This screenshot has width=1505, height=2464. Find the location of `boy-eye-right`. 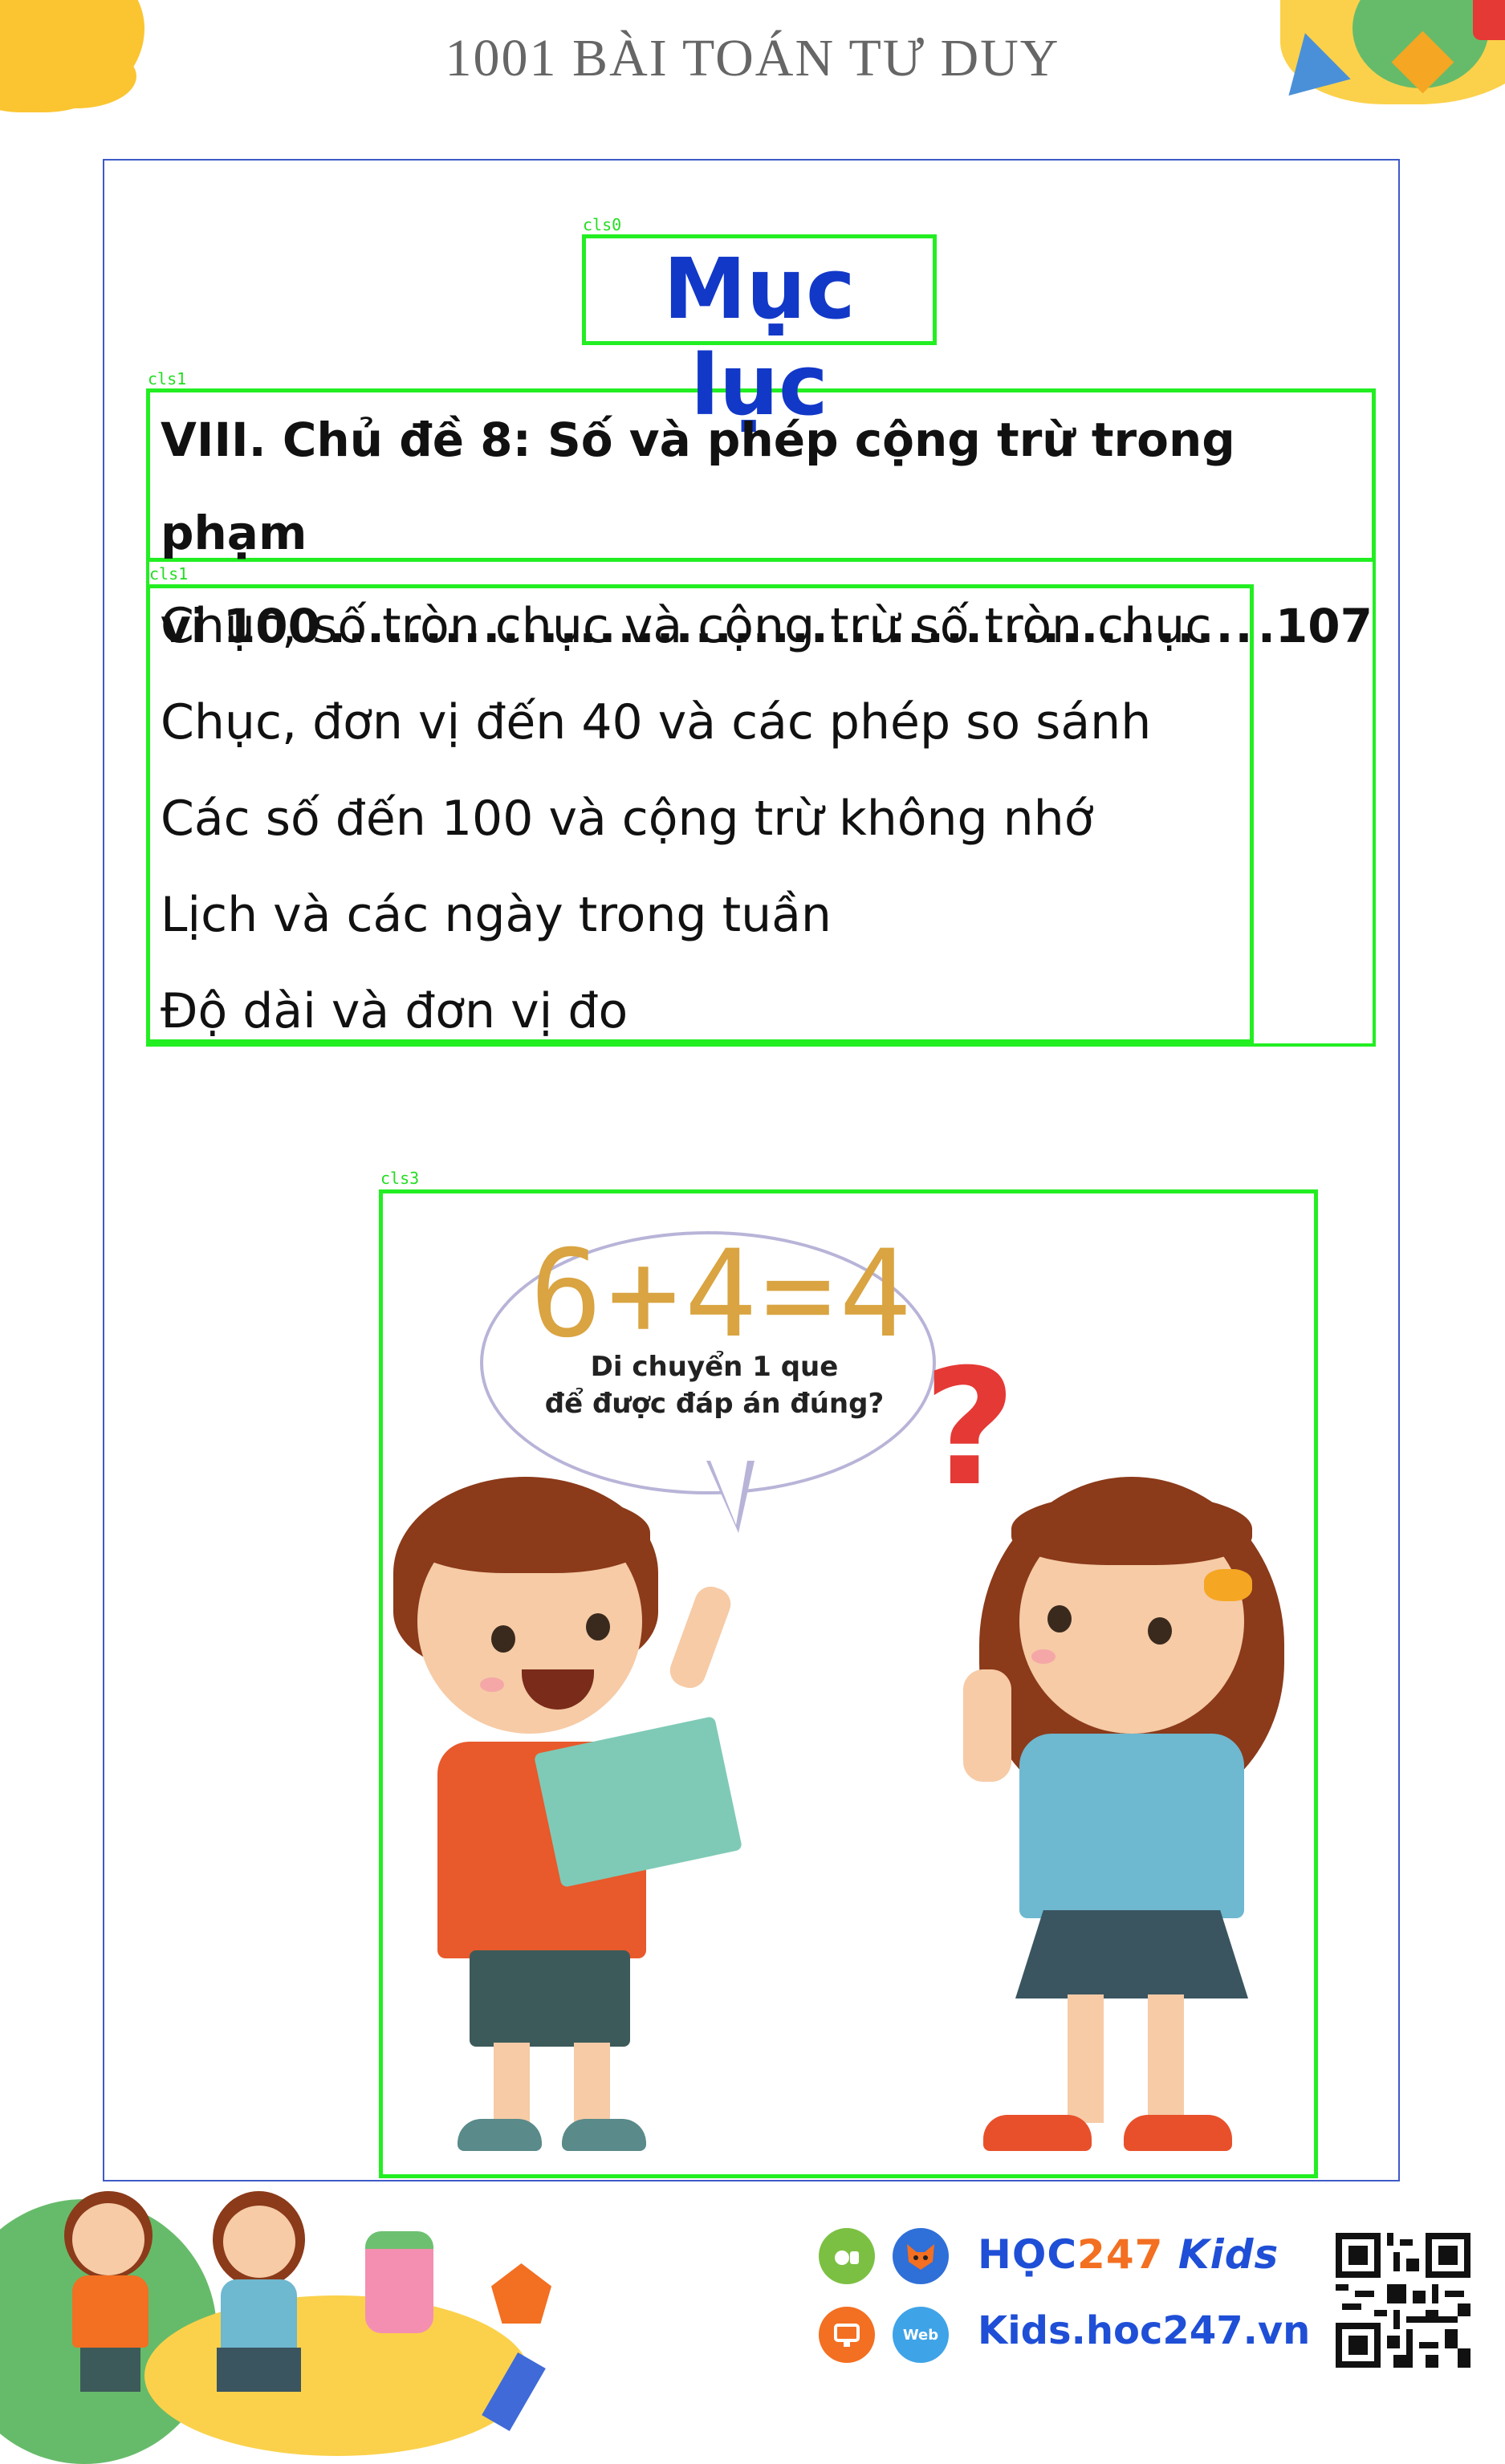

boy-eye-right is located at coordinates (598, 1627).